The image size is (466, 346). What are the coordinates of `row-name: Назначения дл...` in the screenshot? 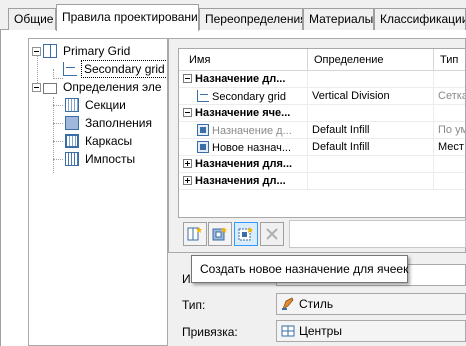 It's located at (240, 181).